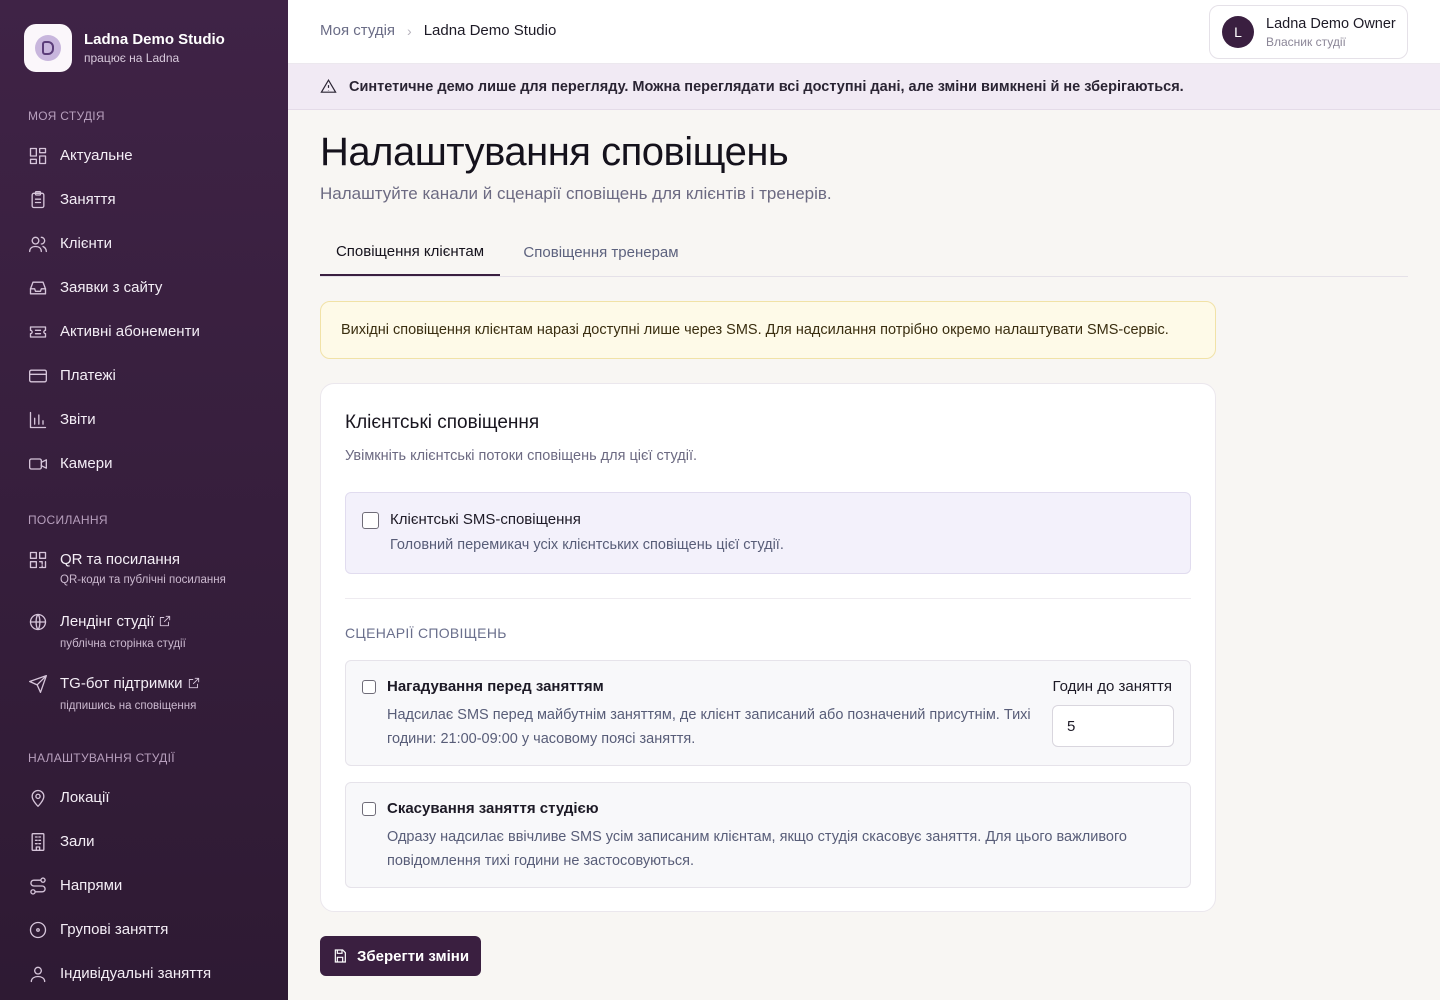 Image resolution: width=1440 pixels, height=1000 pixels. What do you see at coordinates (1112, 686) in the screenshot?
I see `hours-before-label: Годин до заняття` at bounding box center [1112, 686].